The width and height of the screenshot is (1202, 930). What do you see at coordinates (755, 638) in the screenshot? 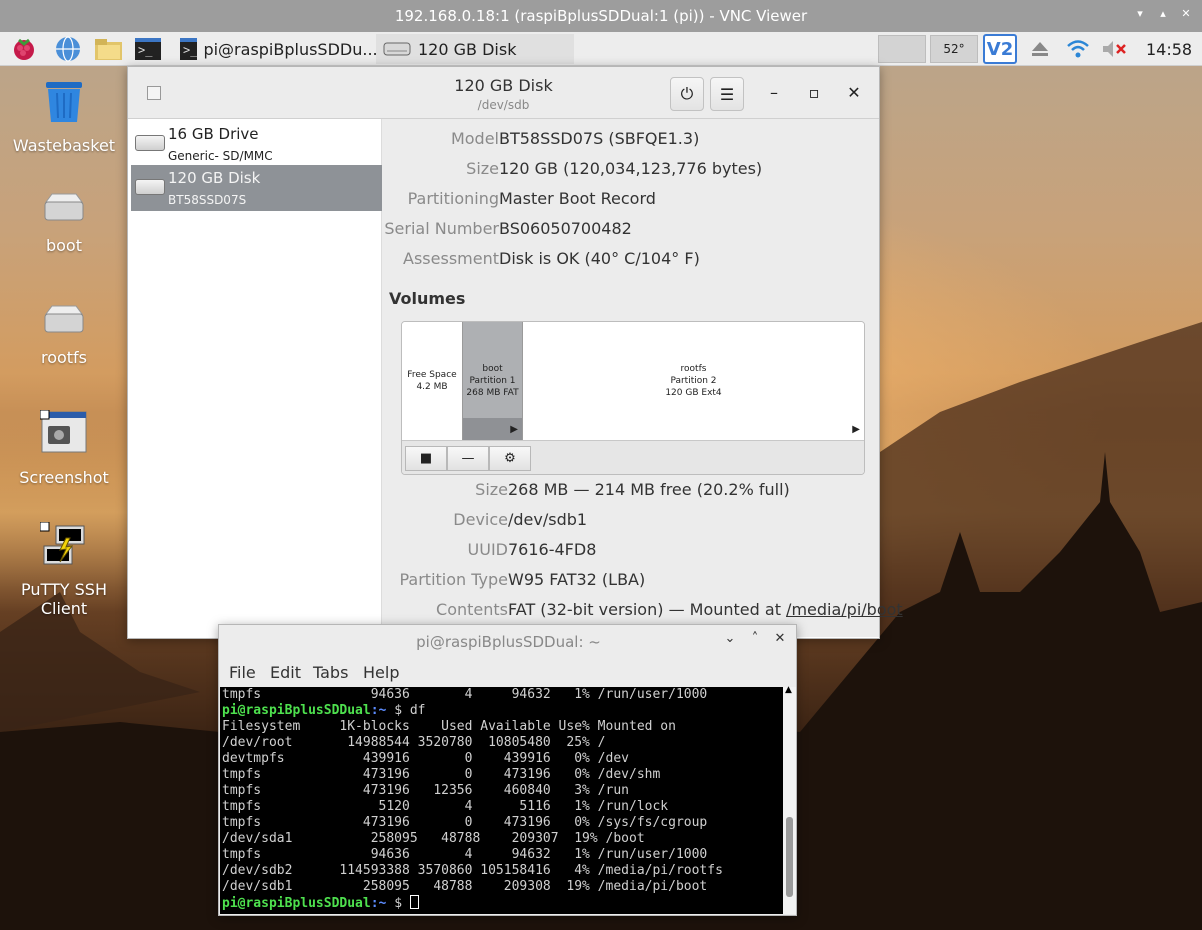
I see `chevron-up-icon: ˄` at bounding box center [755, 638].